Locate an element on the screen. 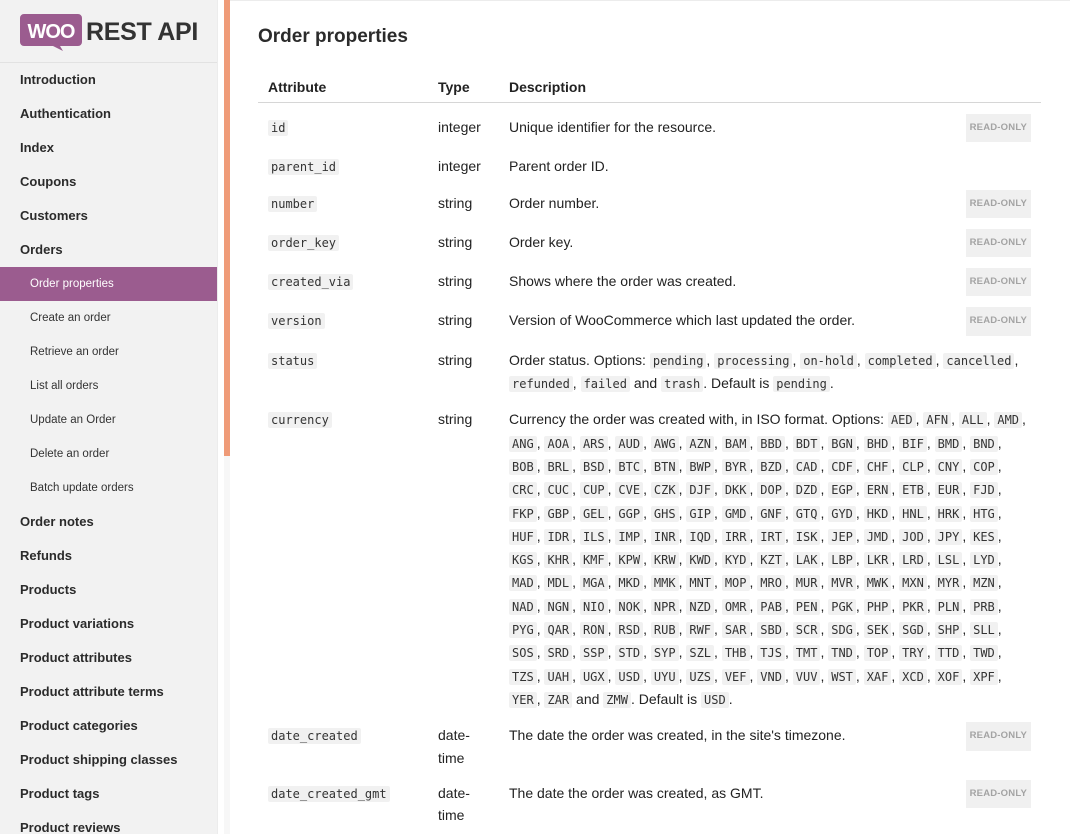 Image resolution: width=1070 pixels, height=834 pixels. sidebar-item-product-attribute-terms: Product attribute terms is located at coordinates (108, 692).